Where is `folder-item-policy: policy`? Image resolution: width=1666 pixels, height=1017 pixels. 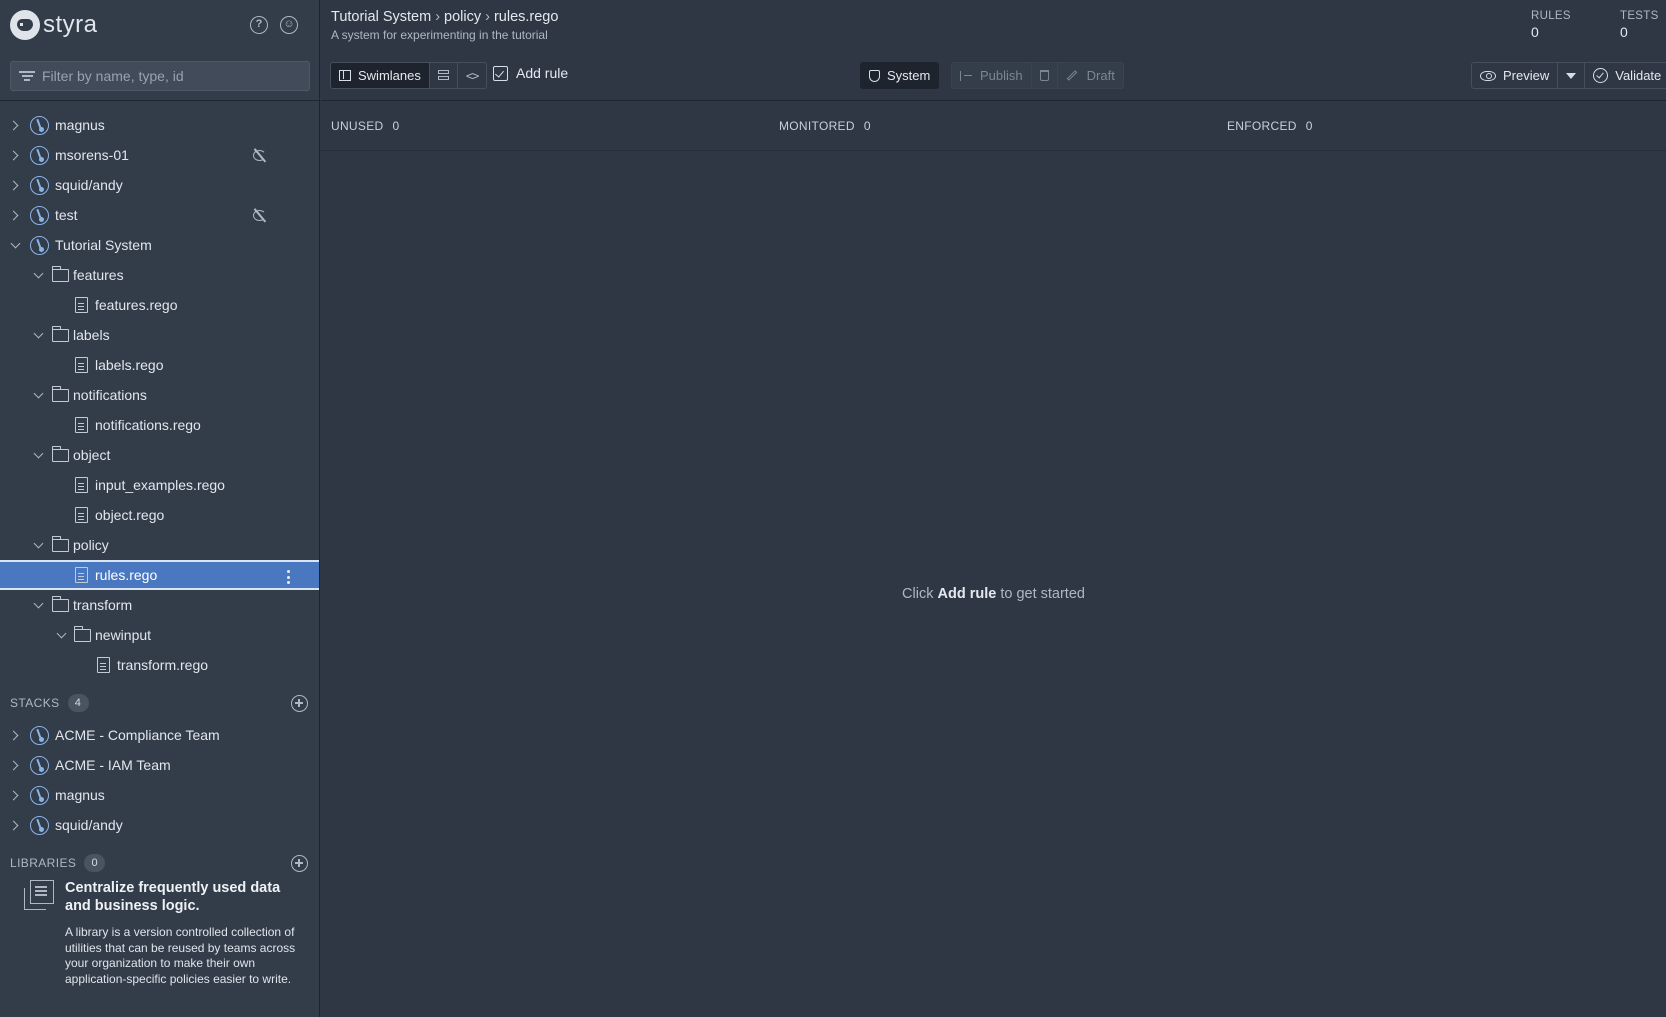 folder-item-policy: policy is located at coordinates (159, 545).